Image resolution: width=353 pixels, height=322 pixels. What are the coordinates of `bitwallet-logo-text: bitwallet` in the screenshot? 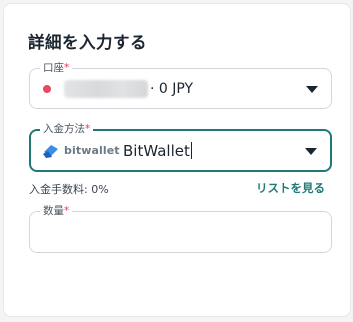 It's located at (92, 150).